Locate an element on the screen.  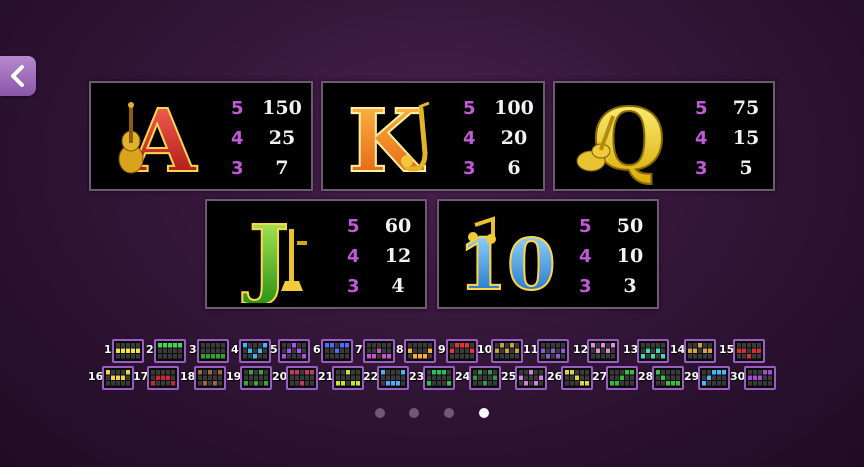
page-dot-active is located at coordinates (484, 413).